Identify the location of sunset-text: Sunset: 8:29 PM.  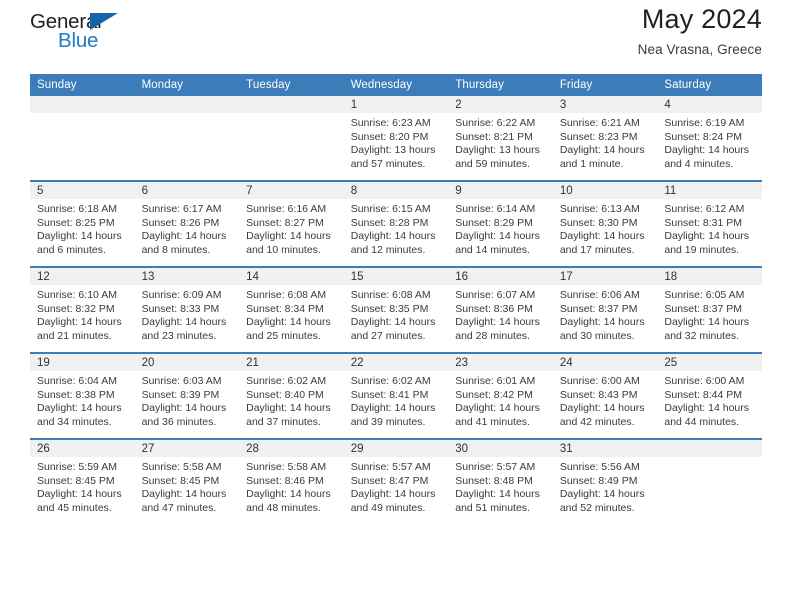
(494, 222).